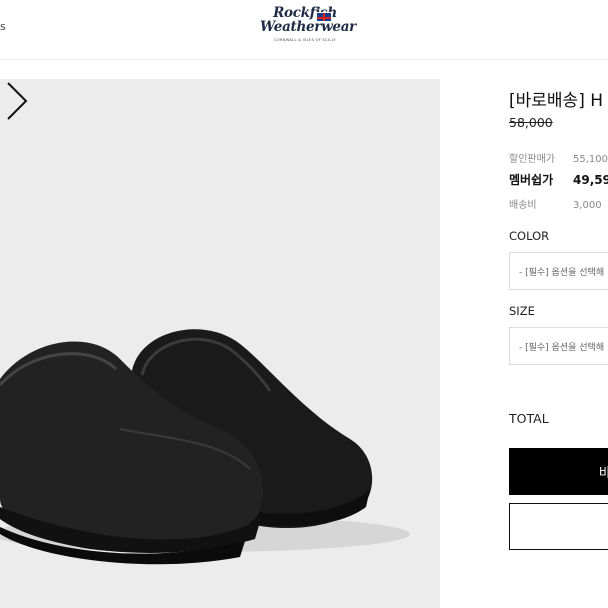 This screenshot has height=608, width=608. Describe the element at coordinates (529, 236) in the screenshot. I see `color-option-label: COLOR` at that location.